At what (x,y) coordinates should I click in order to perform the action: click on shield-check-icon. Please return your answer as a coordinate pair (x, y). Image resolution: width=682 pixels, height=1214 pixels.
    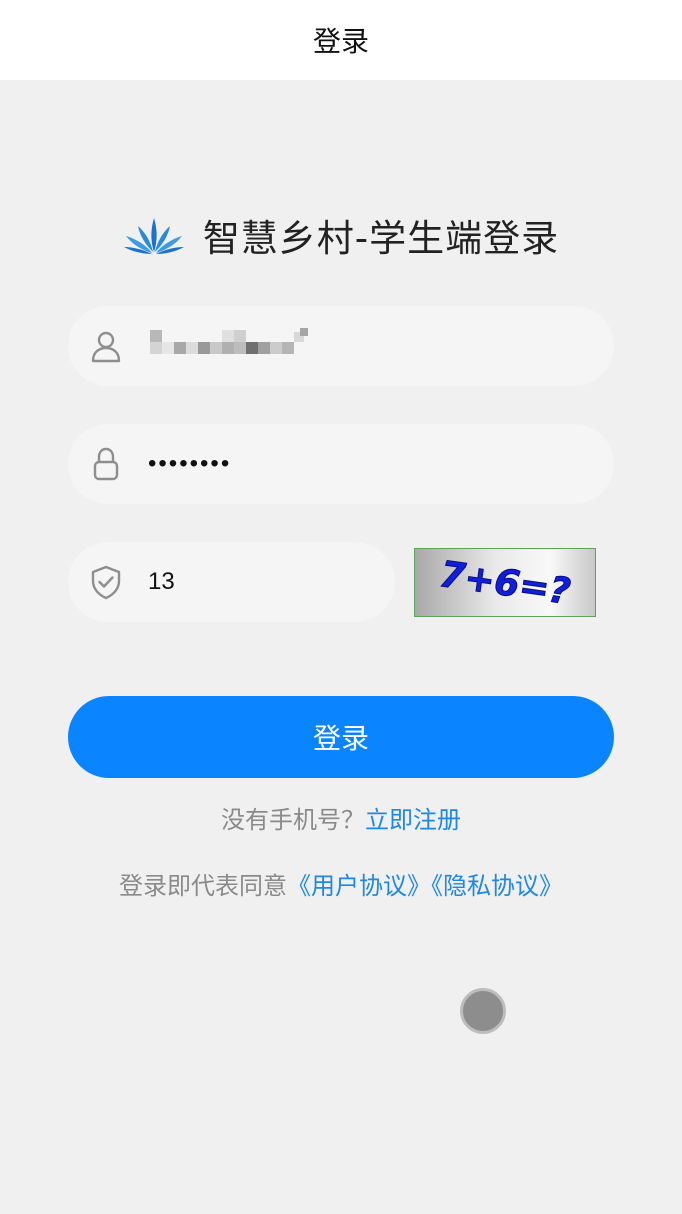
    Looking at the image, I should click on (106, 582).